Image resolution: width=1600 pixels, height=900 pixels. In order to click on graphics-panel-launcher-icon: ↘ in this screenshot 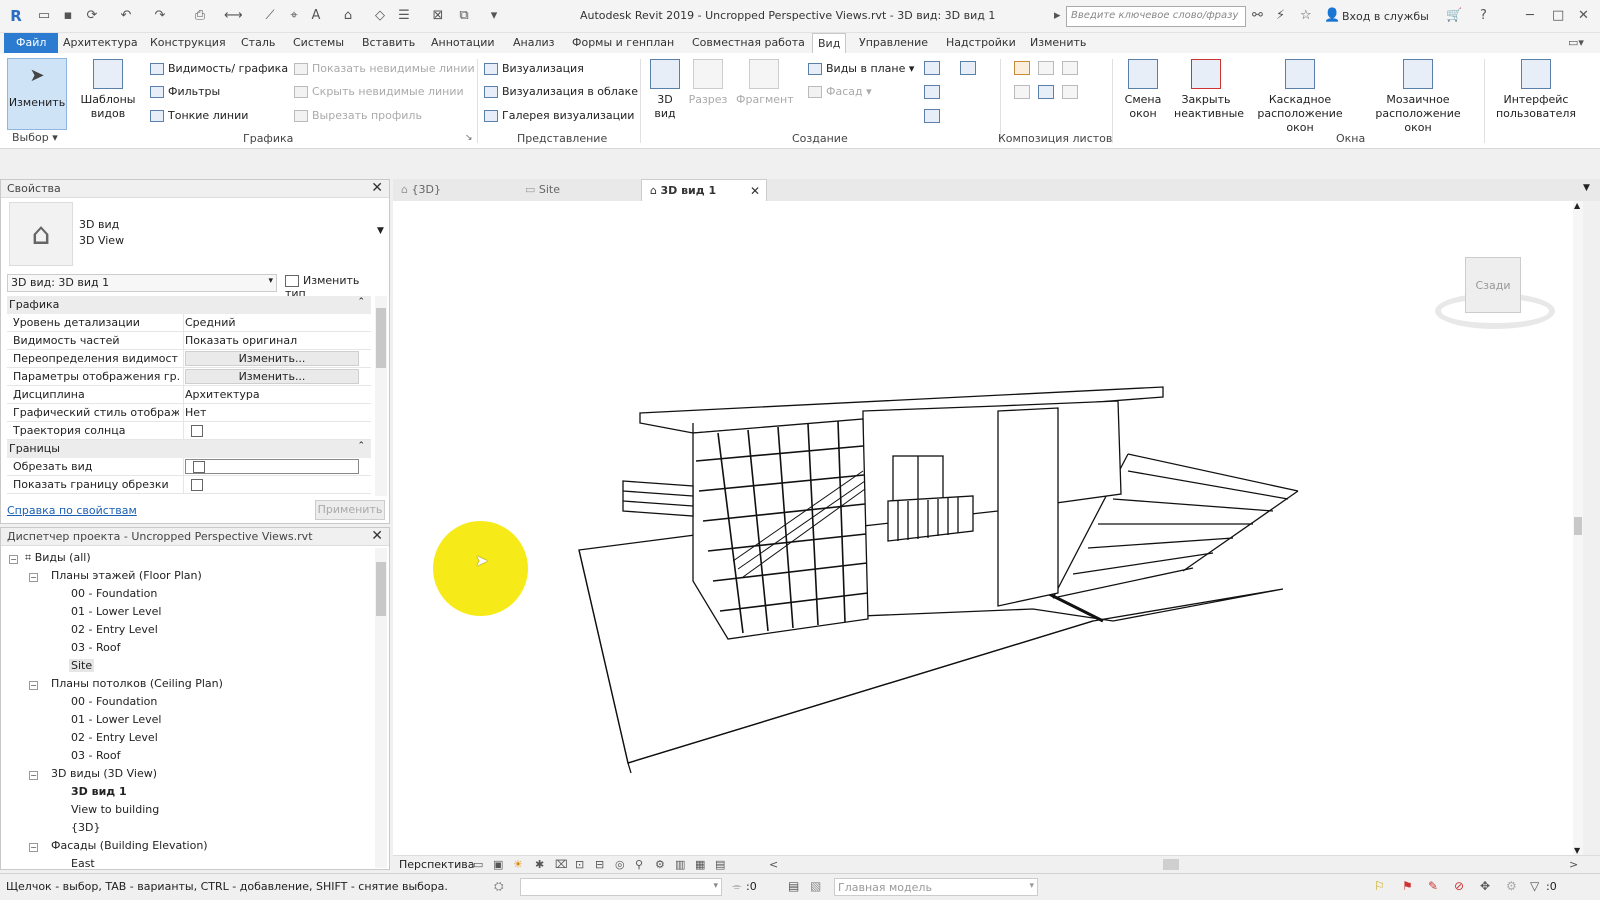, I will do `click(469, 138)`.